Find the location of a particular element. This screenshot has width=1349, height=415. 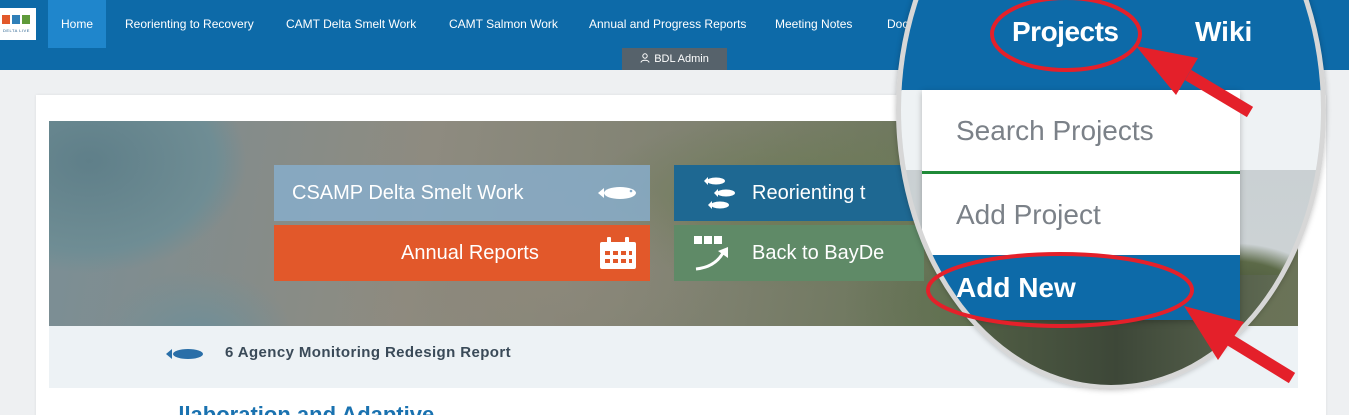

menu-item-add-project: Add Project is located at coordinates (1081, 214).